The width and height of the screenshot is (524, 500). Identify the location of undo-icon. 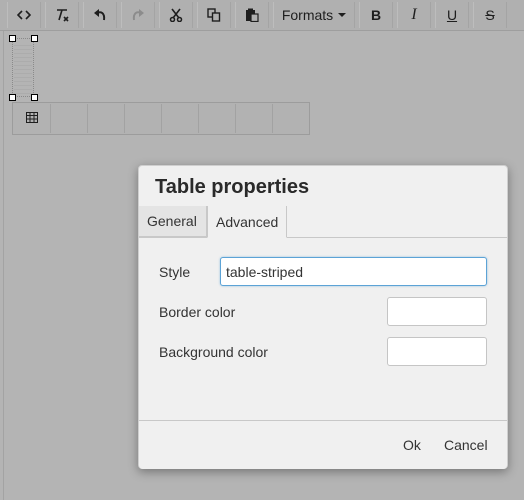
(100, 15).